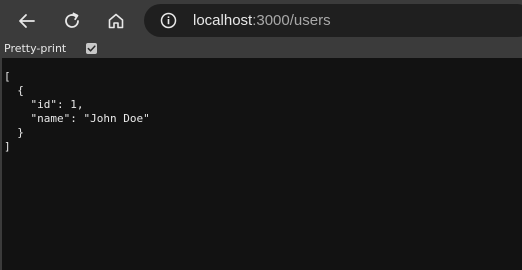 This screenshot has width=522, height=270. What do you see at coordinates (7, 146) in the screenshot?
I see `json-line: ]` at bounding box center [7, 146].